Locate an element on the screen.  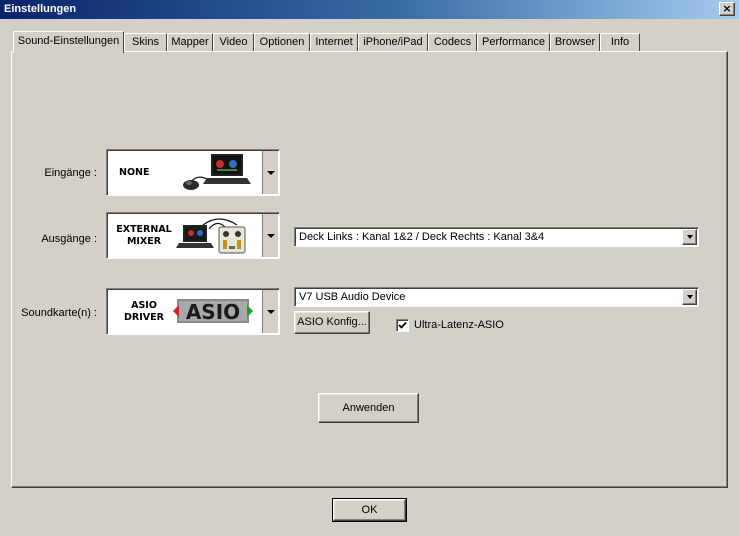
asio-logo-icon: ASIO is located at coordinates (213, 311).